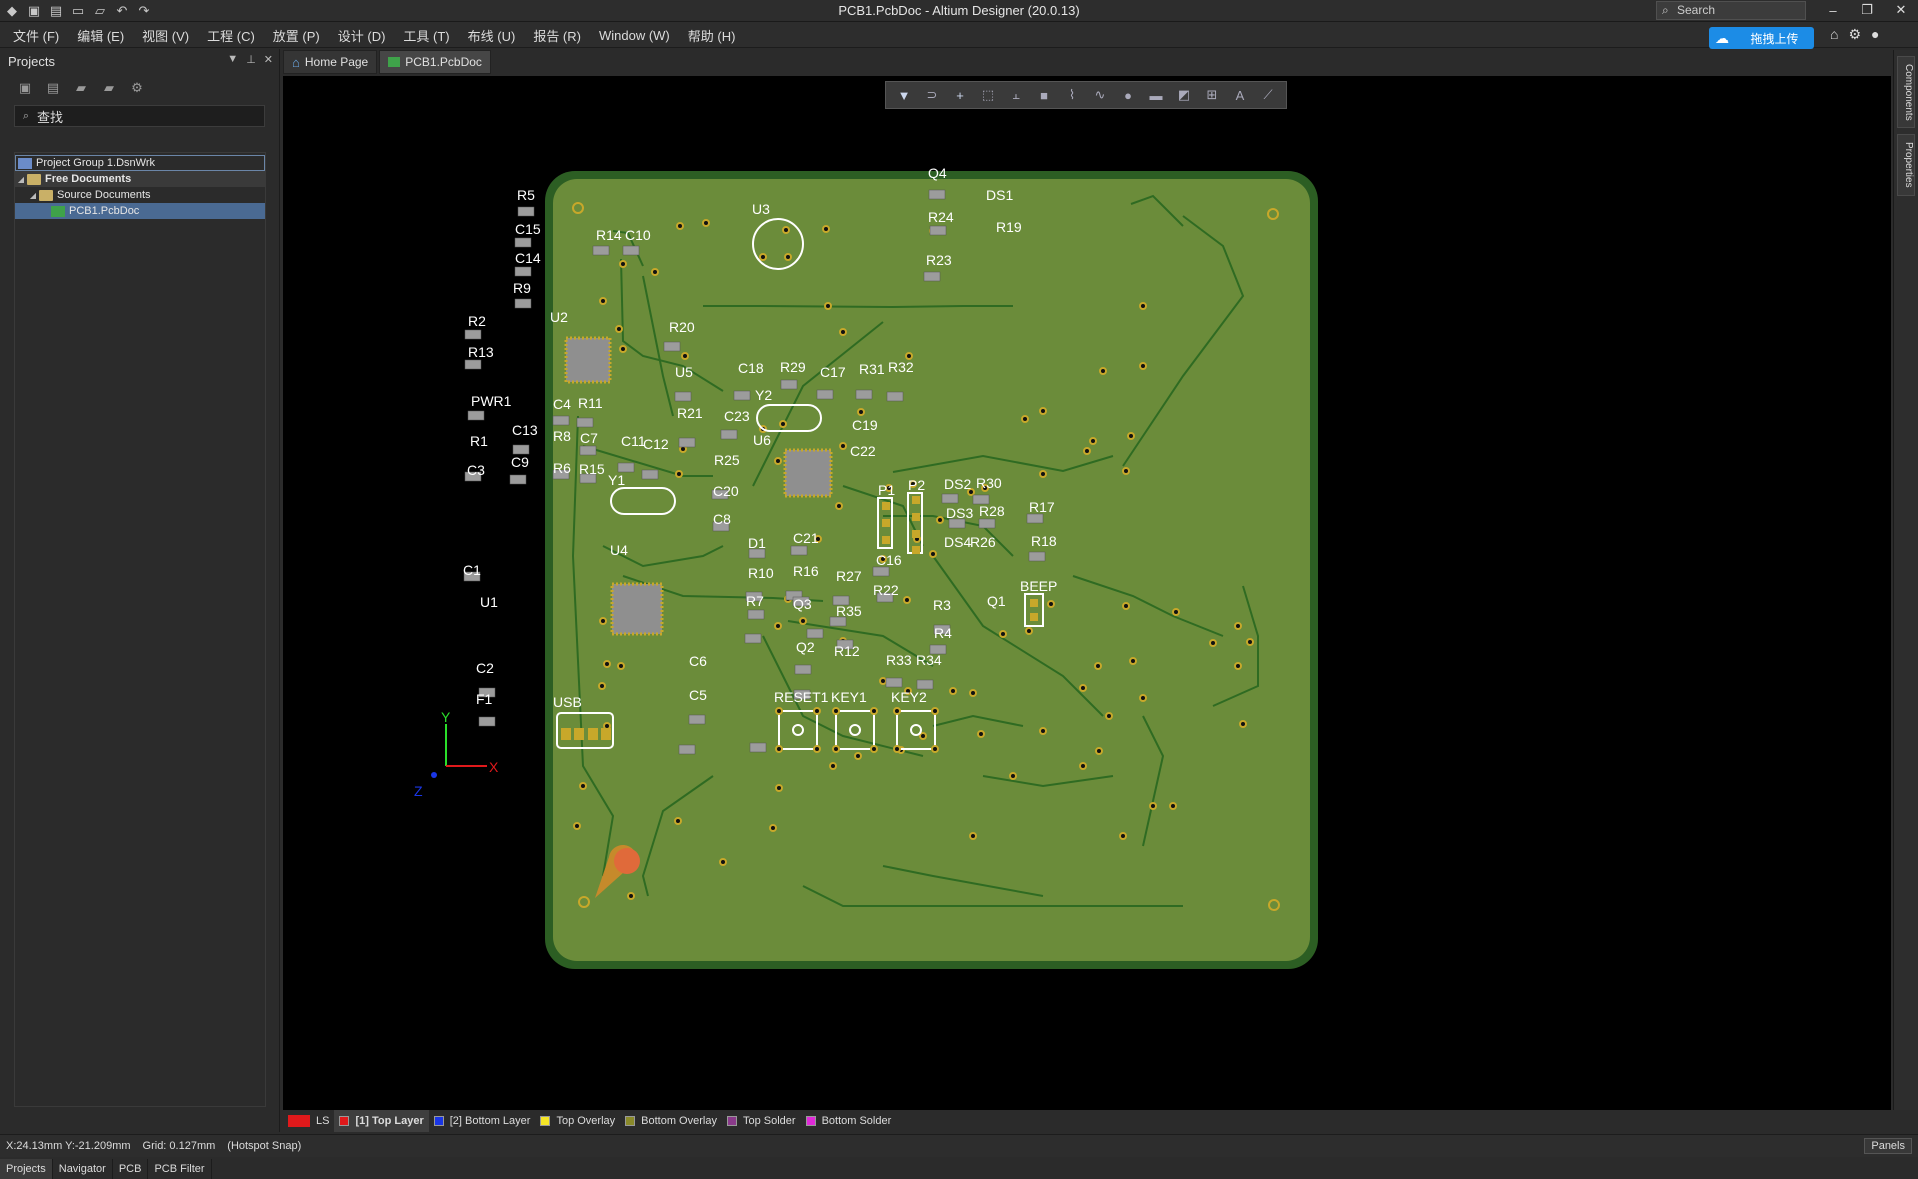 The height and width of the screenshot is (1179, 1918). Describe the element at coordinates (761, 1121) in the screenshot. I see `layer-tab-top-solder: Top Solder` at that location.